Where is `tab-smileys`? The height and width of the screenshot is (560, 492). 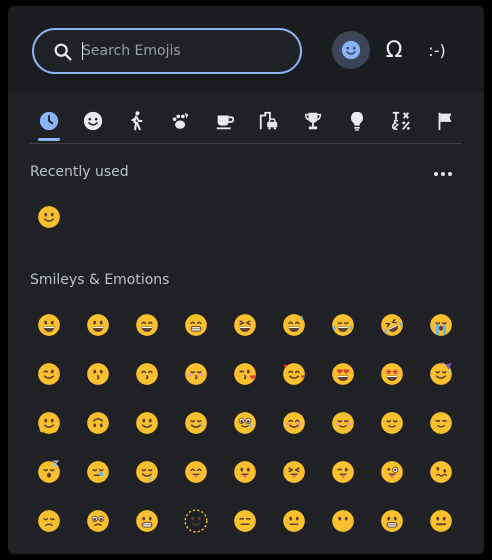 tab-smileys is located at coordinates (93, 121).